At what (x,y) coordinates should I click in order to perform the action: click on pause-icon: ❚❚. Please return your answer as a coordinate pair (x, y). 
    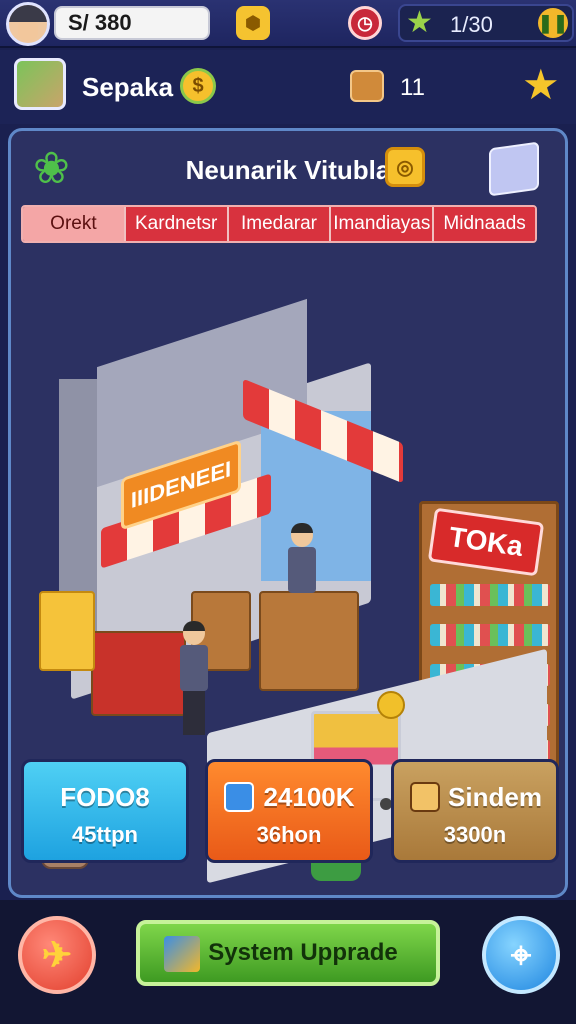
    Looking at the image, I should click on (553, 23).